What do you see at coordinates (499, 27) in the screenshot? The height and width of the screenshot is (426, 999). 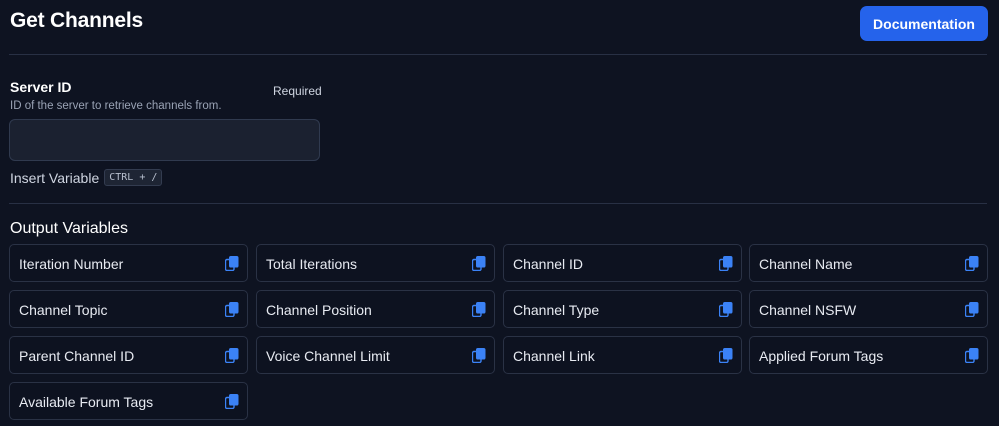 I see `header: Get Channels Documentation` at bounding box center [499, 27].